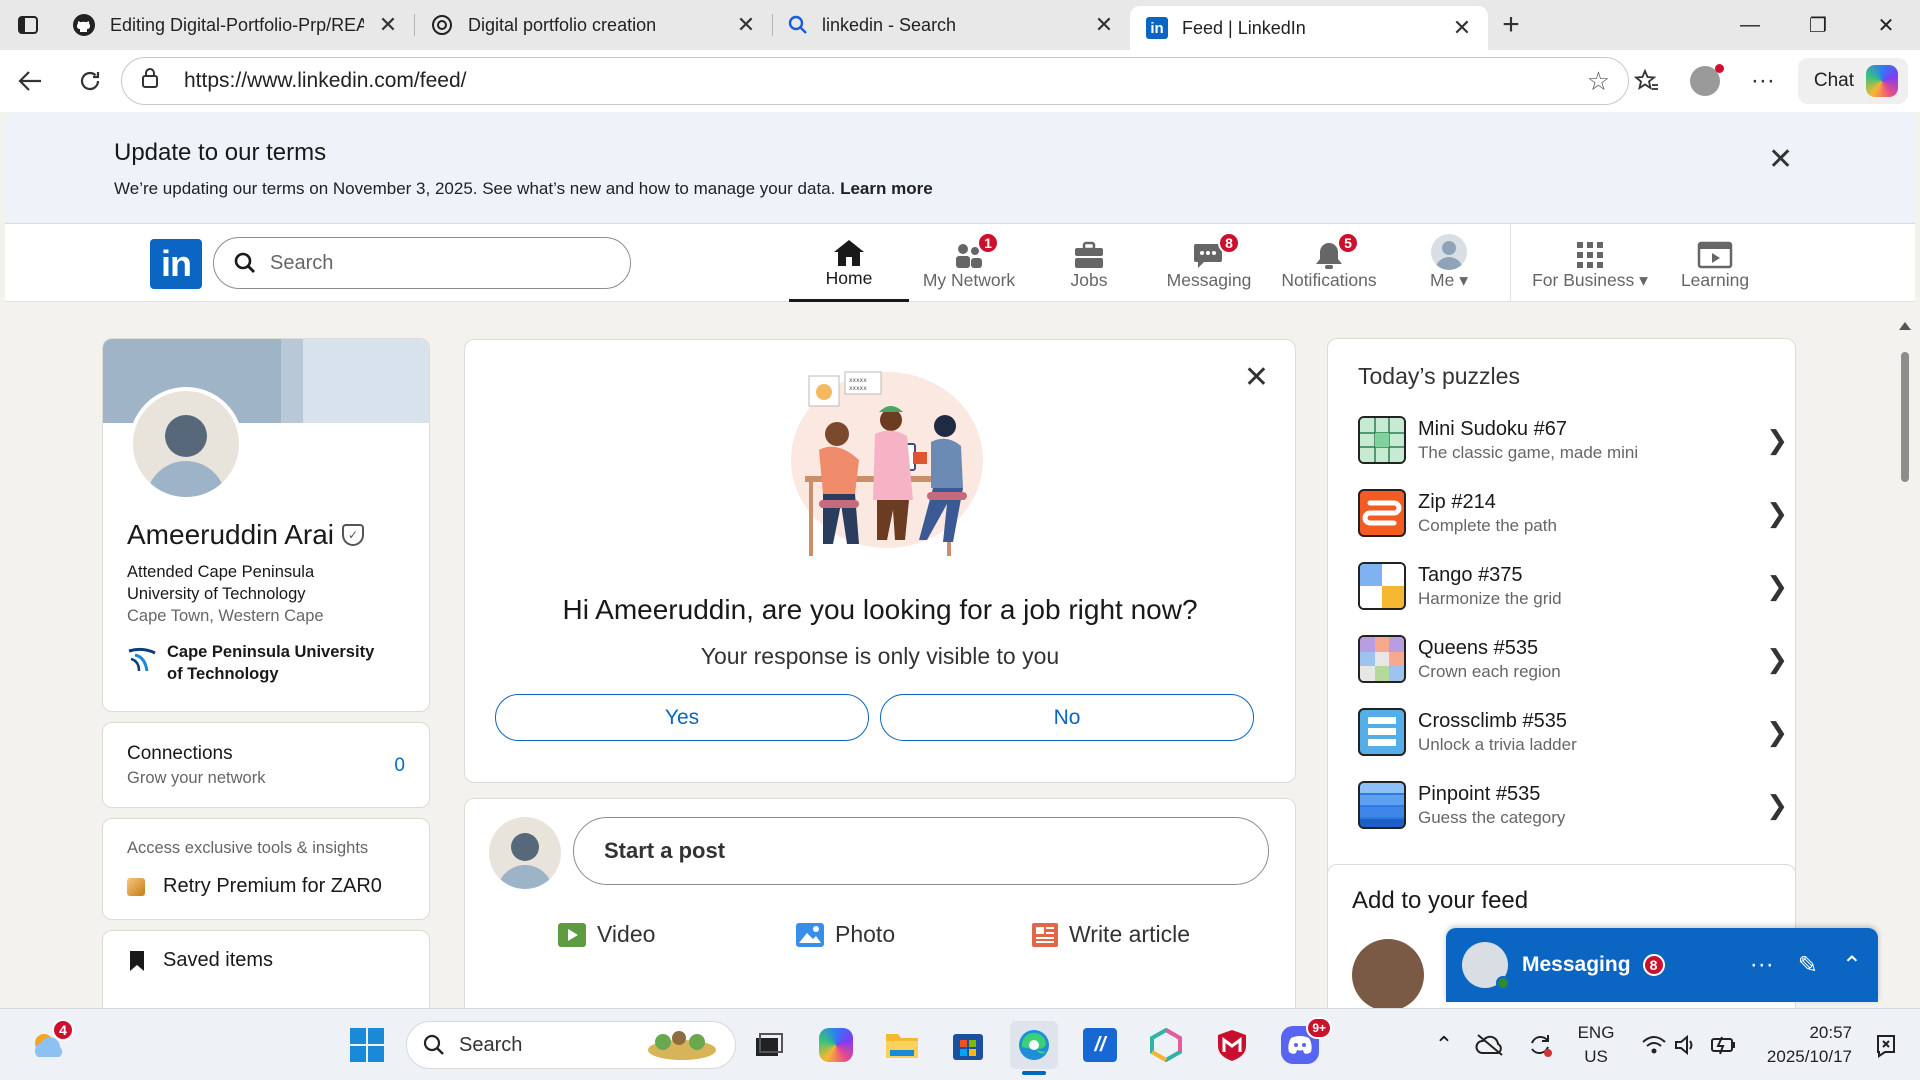 The image size is (1920, 1080). I want to click on edge-browser-icon, so click(1034, 1048).